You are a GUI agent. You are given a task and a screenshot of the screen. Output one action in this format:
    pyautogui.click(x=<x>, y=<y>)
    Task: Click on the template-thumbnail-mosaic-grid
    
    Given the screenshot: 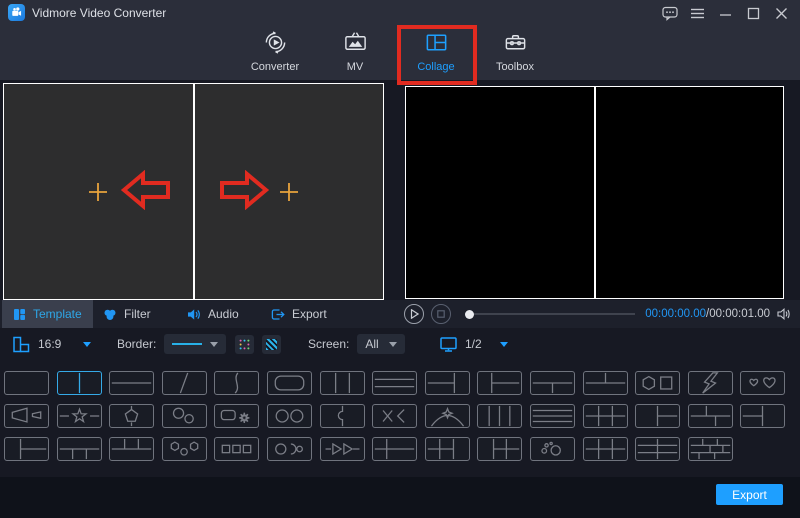 What is the action you would take?
    pyautogui.click(x=710, y=449)
    